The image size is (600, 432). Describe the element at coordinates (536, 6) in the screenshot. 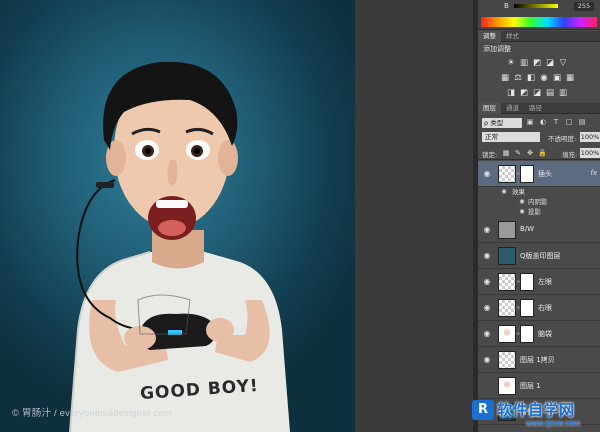

I see `channel-slider` at that location.